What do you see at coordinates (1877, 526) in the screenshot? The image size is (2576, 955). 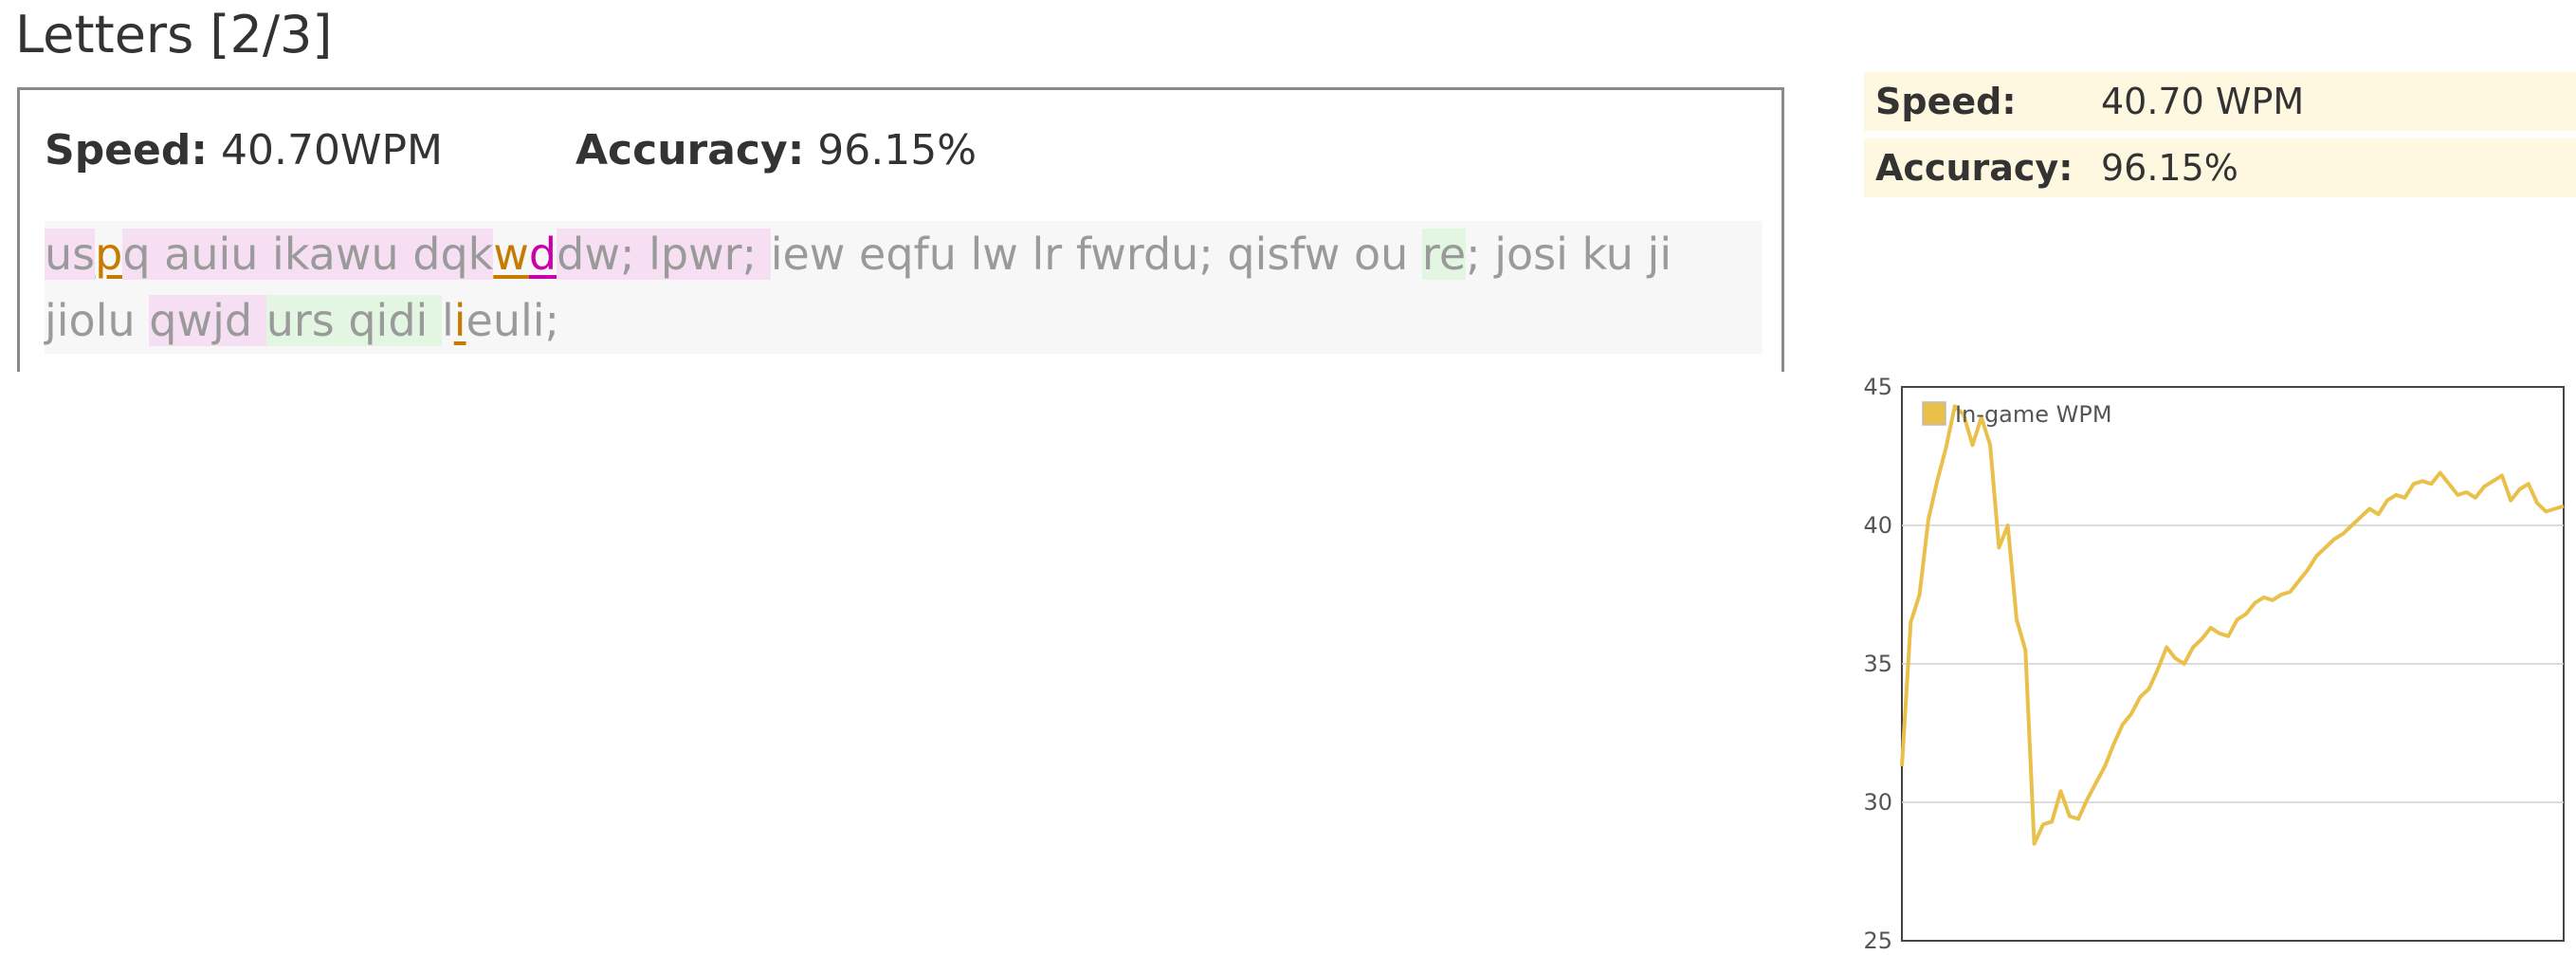 I see `y-tick-label: 40` at bounding box center [1877, 526].